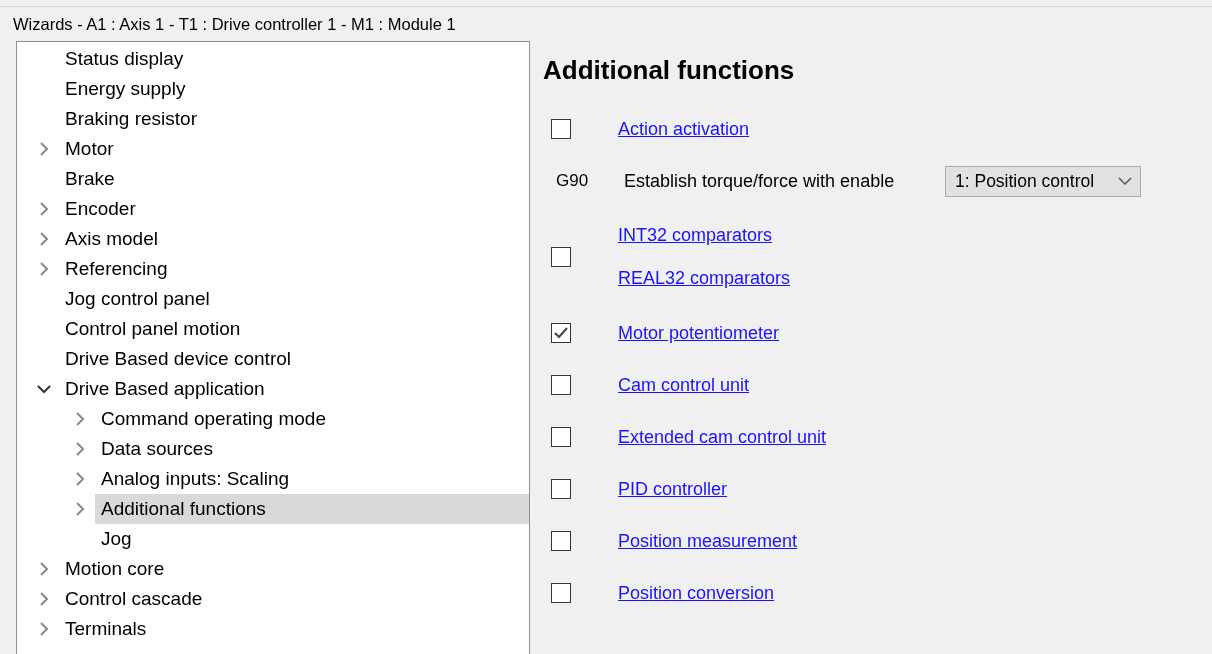 The width and height of the screenshot is (1212, 654). I want to click on parameter-code: G90, so click(573, 181).